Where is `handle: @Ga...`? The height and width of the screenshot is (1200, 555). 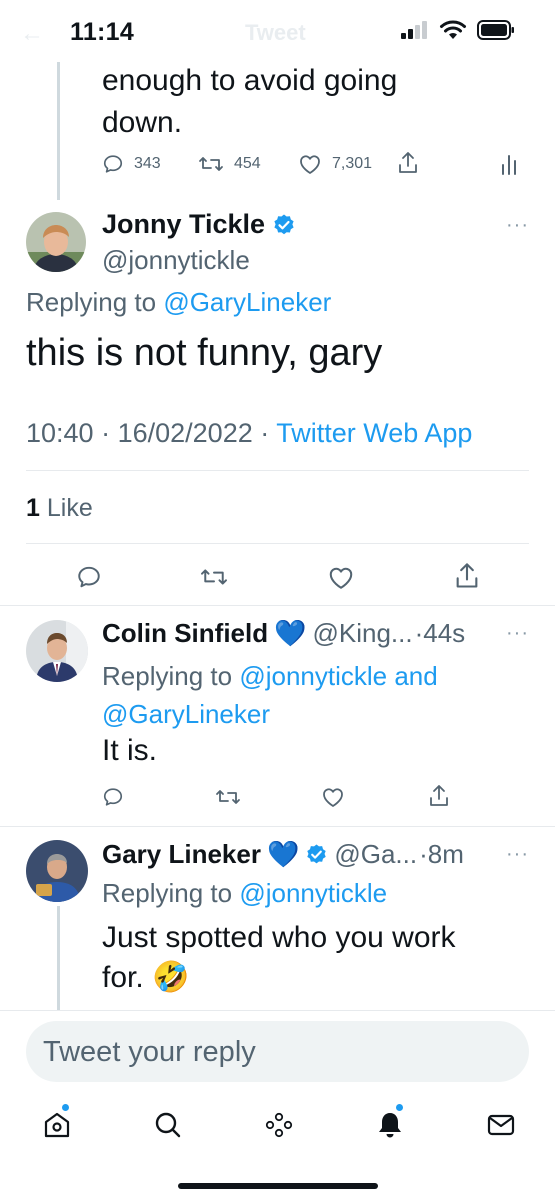
handle: @Ga... is located at coordinates (375, 854).